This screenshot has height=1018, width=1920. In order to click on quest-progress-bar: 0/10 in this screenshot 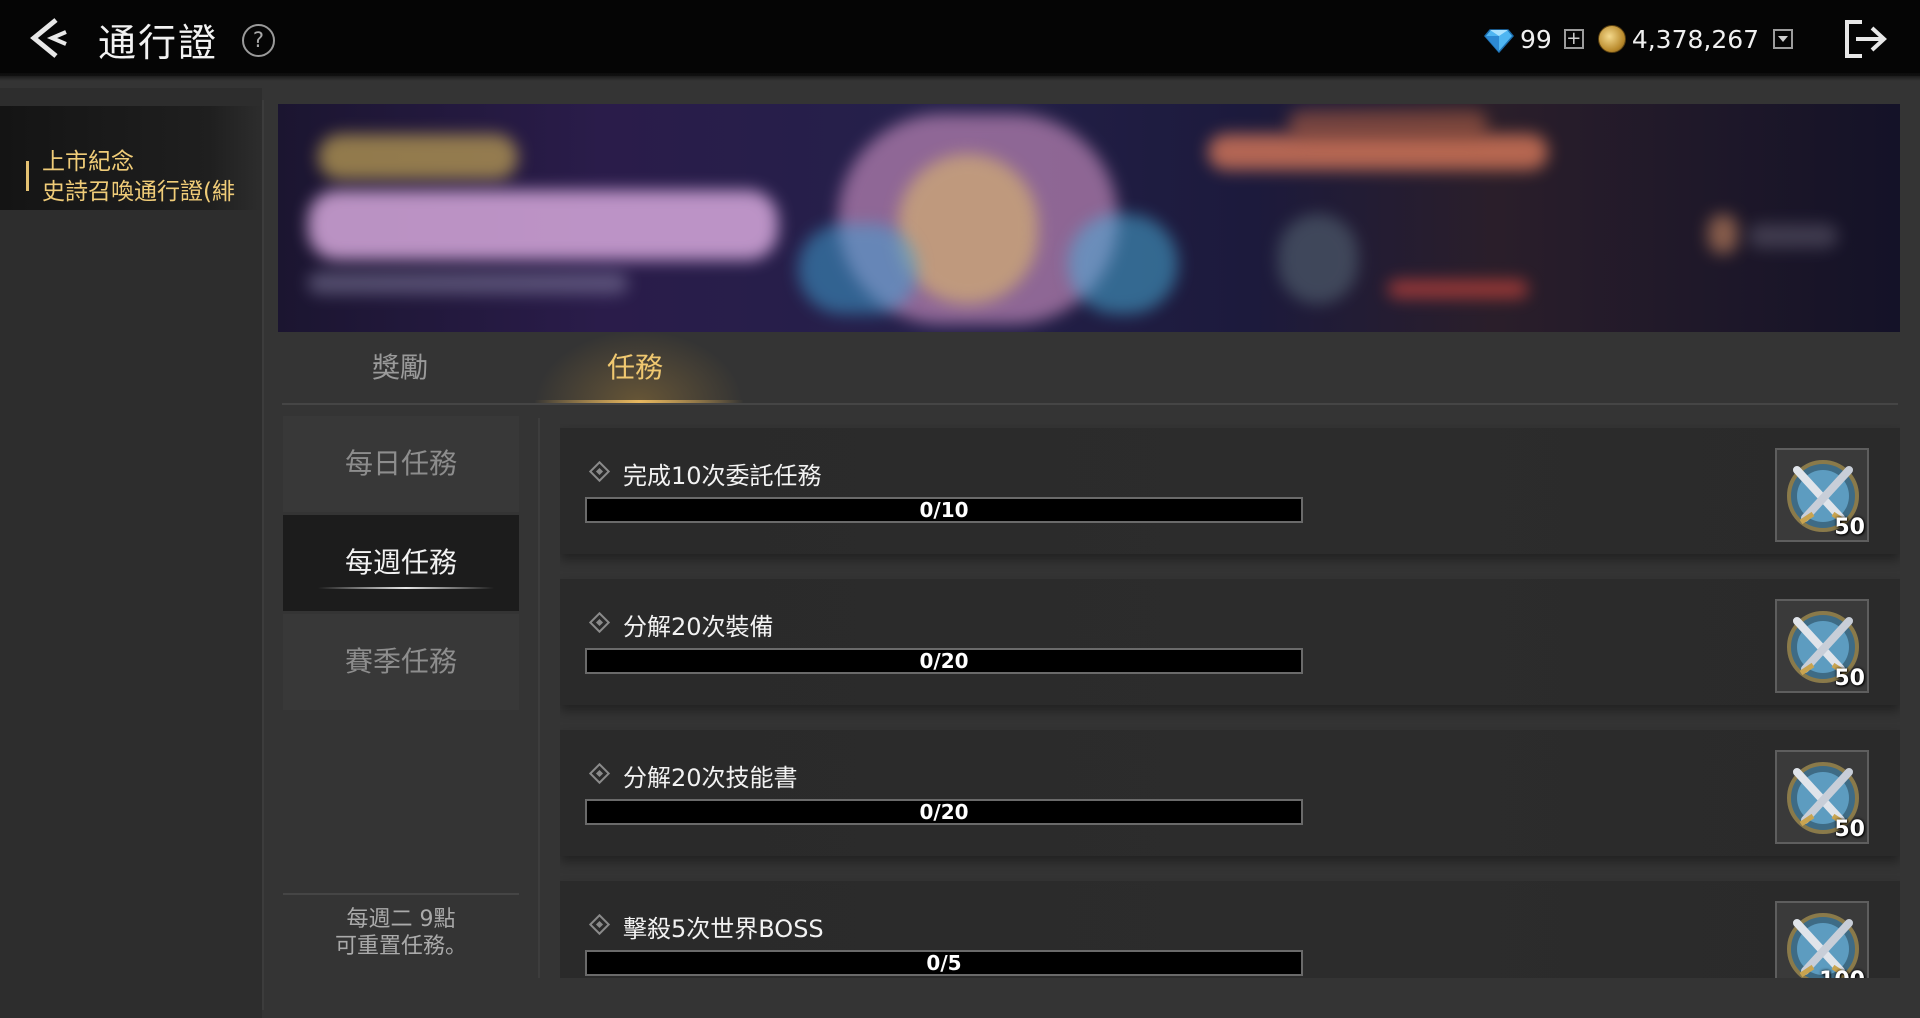, I will do `click(944, 510)`.